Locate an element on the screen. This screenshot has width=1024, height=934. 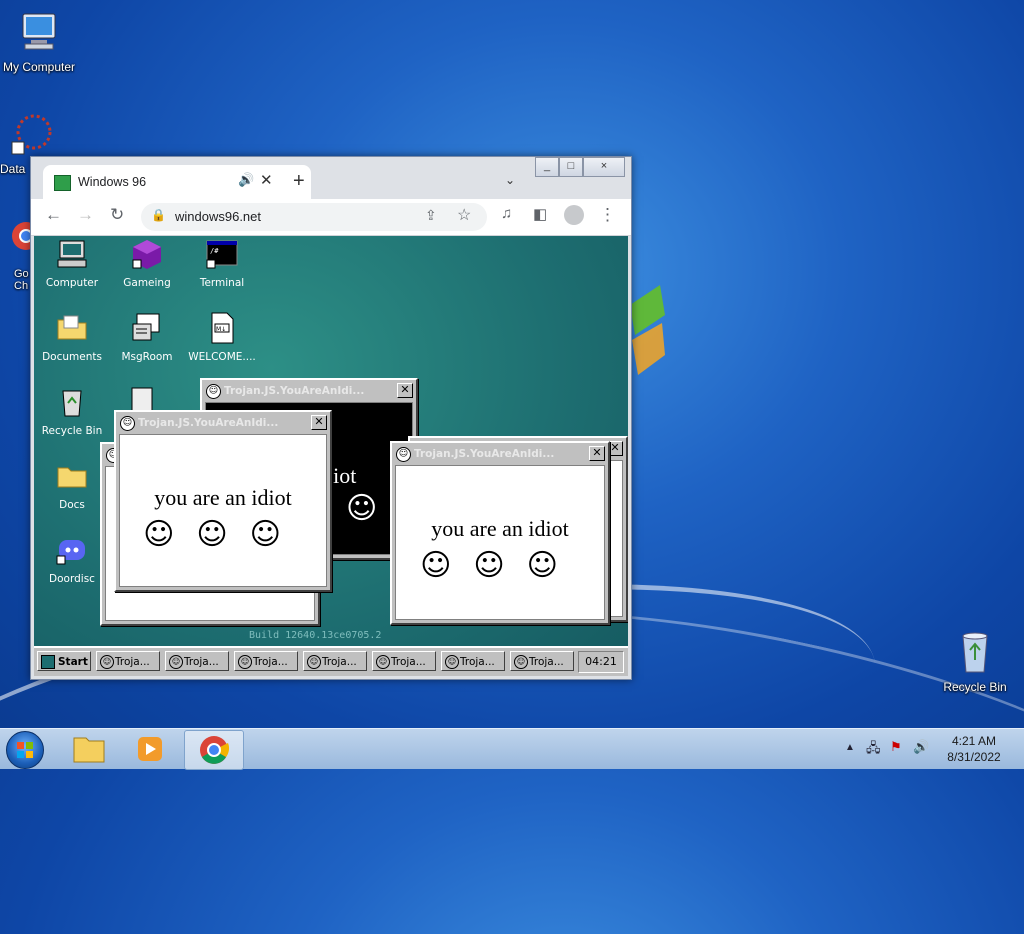
chrome-icon is located at coordinates (215, 750).